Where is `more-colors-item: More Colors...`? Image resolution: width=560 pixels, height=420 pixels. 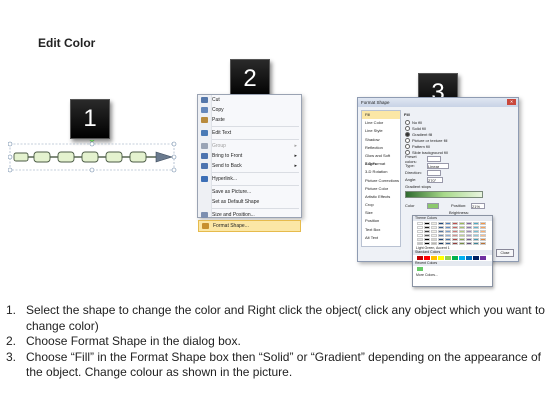
more-colors-item: More Colors... is located at coordinates (452, 275).